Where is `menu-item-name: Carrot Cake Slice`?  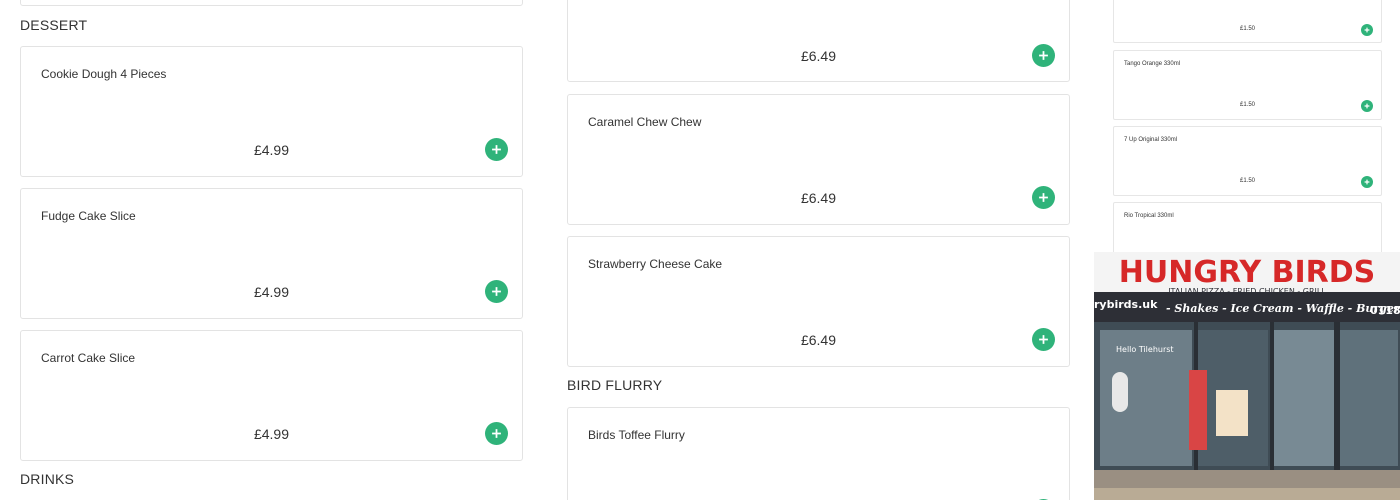
menu-item-name: Carrot Cake Slice is located at coordinates (88, 358).